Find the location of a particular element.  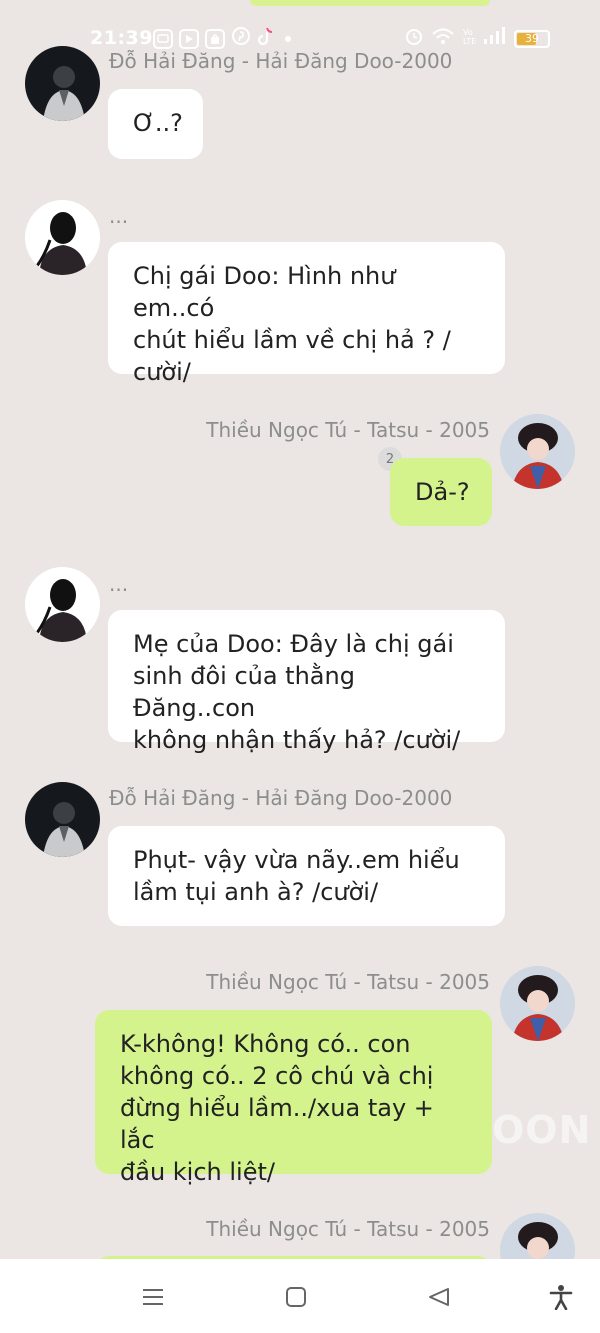

notification-icons is located at coordinates (222, 38).